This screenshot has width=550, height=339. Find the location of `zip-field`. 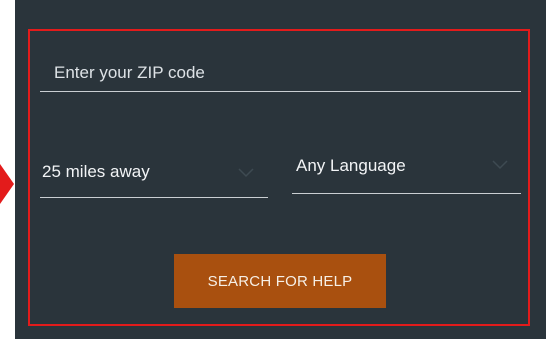

zip-field is located at coordinates (280, 72).